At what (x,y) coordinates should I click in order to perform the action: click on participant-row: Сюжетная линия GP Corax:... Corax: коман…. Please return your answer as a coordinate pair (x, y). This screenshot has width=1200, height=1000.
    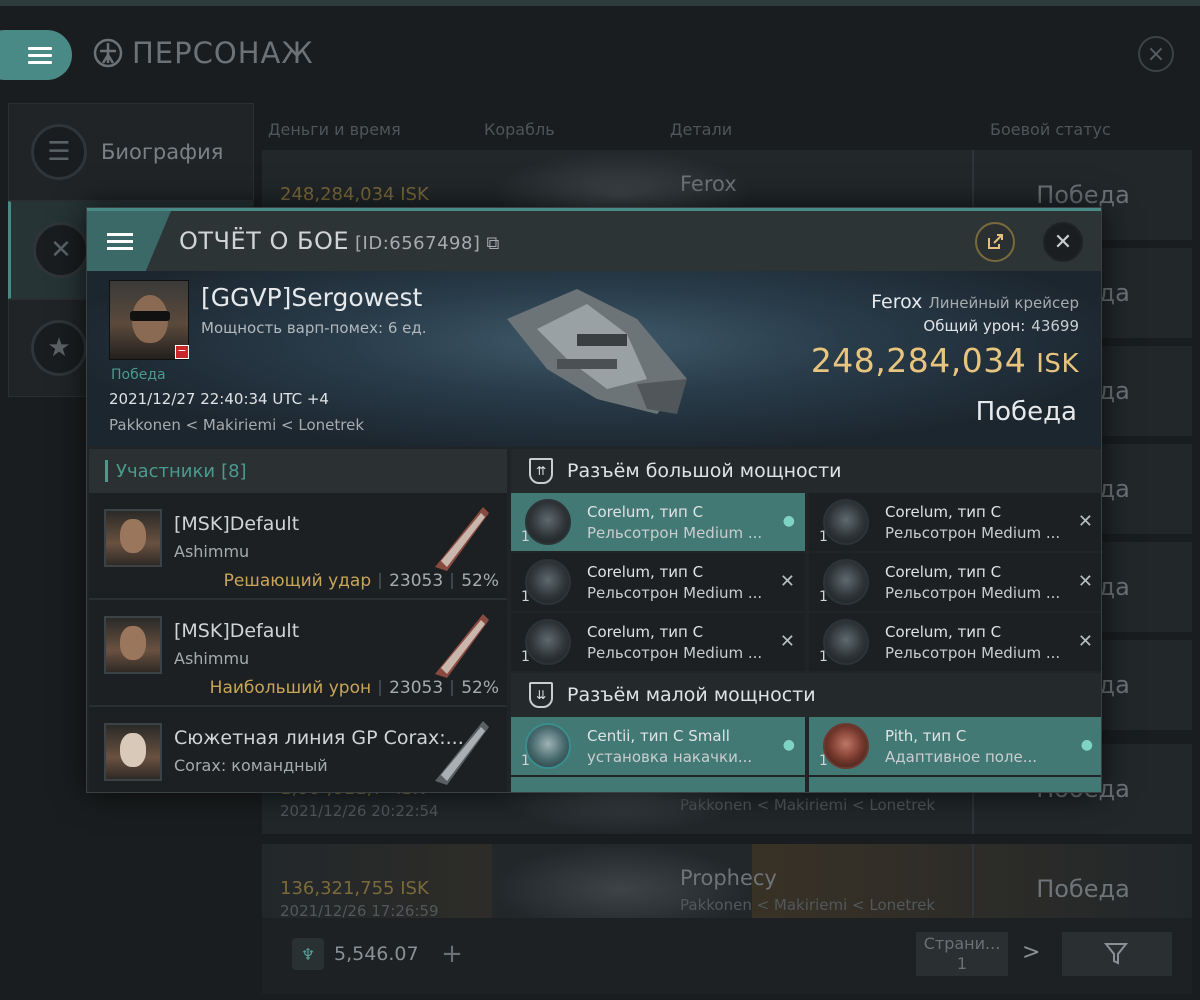
    Looking at the image, I should click on (298, 749).